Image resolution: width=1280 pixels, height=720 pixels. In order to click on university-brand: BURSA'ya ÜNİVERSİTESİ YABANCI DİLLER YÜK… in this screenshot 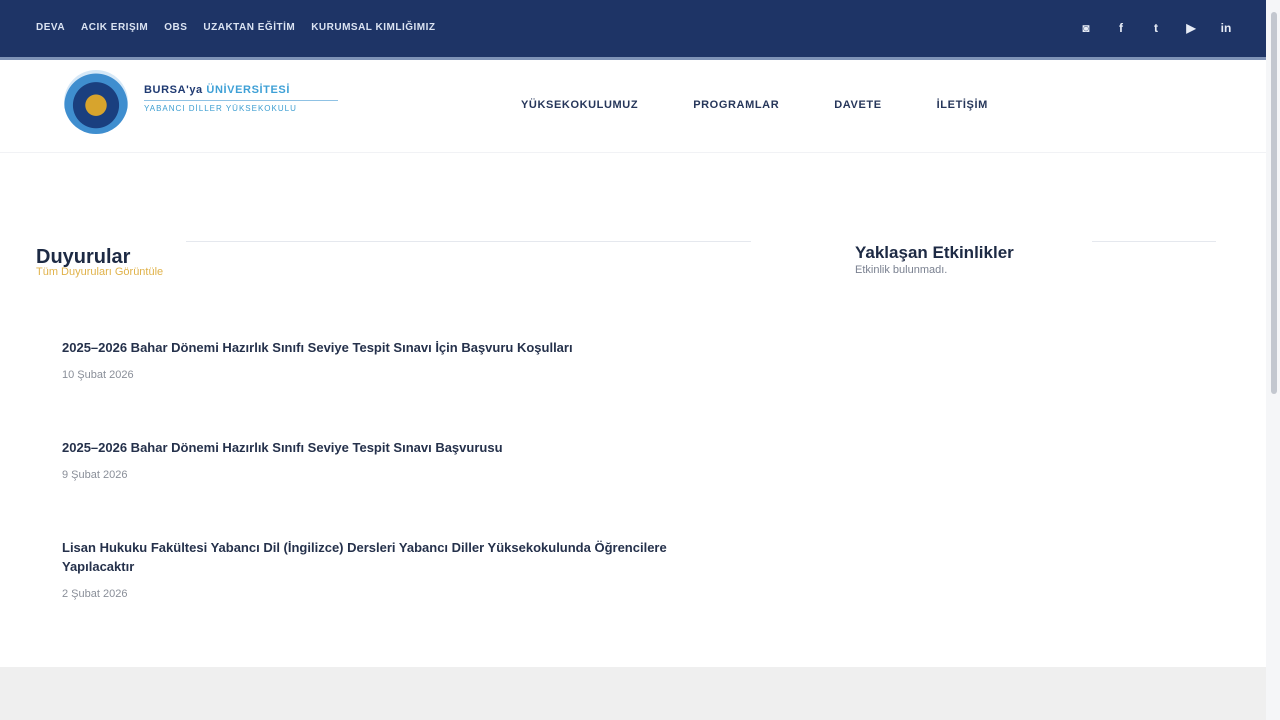, I will do `click(241, 98)`.